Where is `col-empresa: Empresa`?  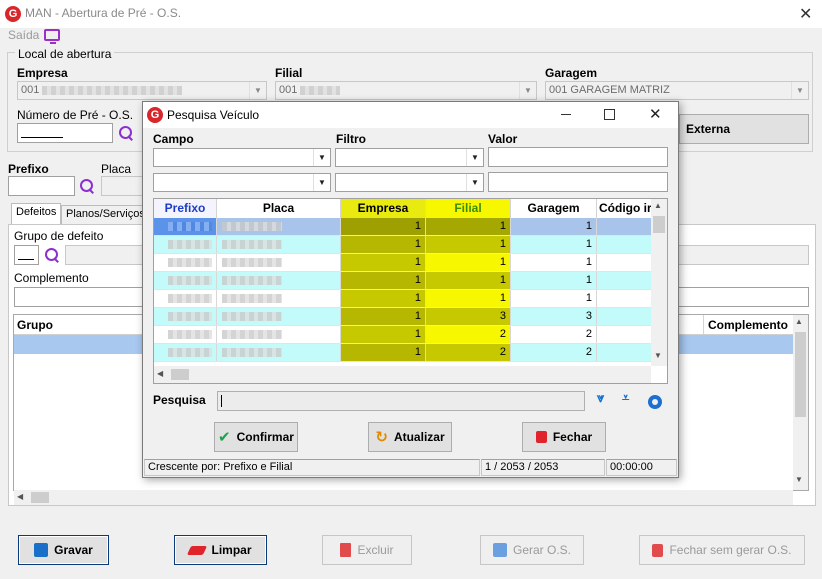 col-empresa: Empresa is located at coordinates (383, 208).